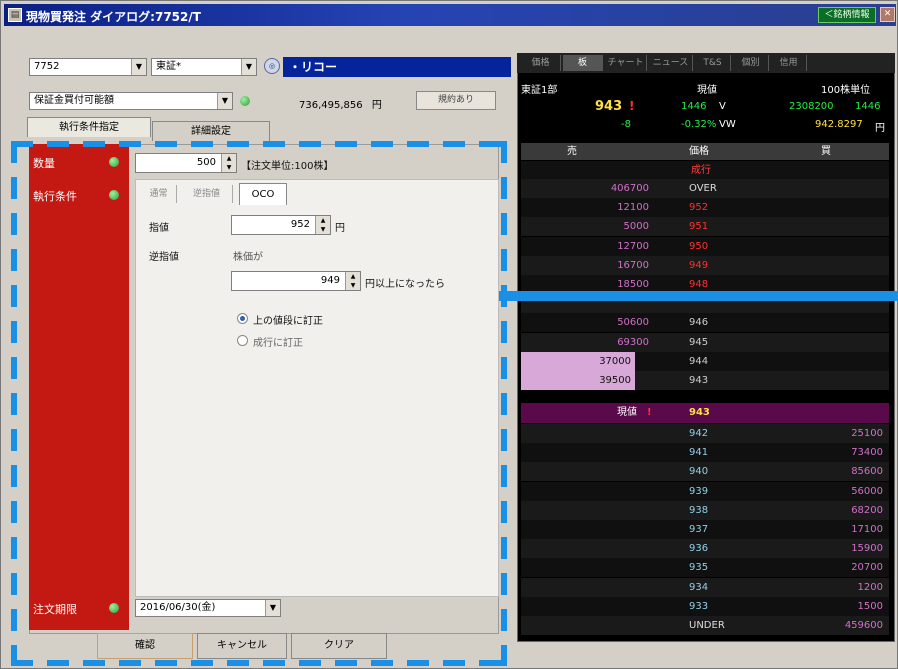  I want to click on button-bar: 確認 キャンセル クリア, so click(247, 646).